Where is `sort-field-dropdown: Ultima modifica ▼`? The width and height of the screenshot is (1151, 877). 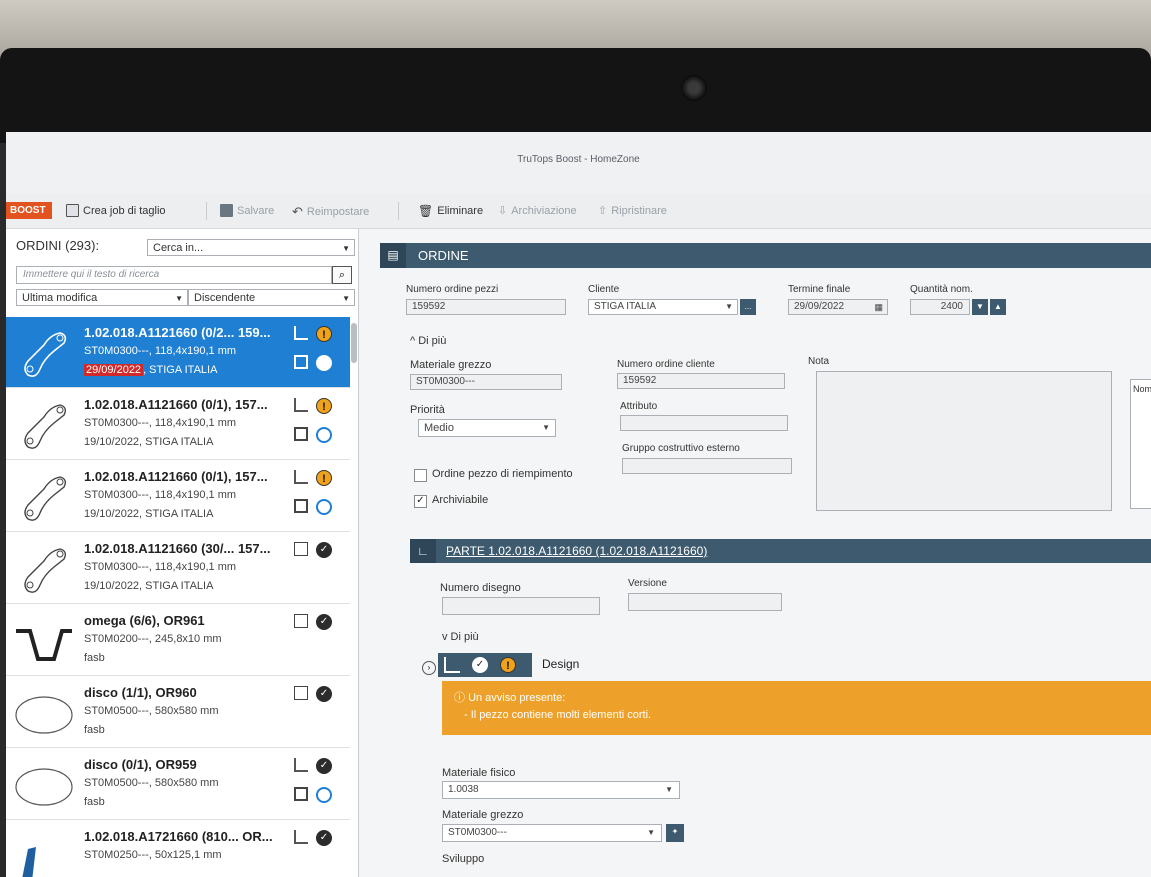
sort-field-dropdown: Ultima modifica ▼ is located at coordinates (102, 297).